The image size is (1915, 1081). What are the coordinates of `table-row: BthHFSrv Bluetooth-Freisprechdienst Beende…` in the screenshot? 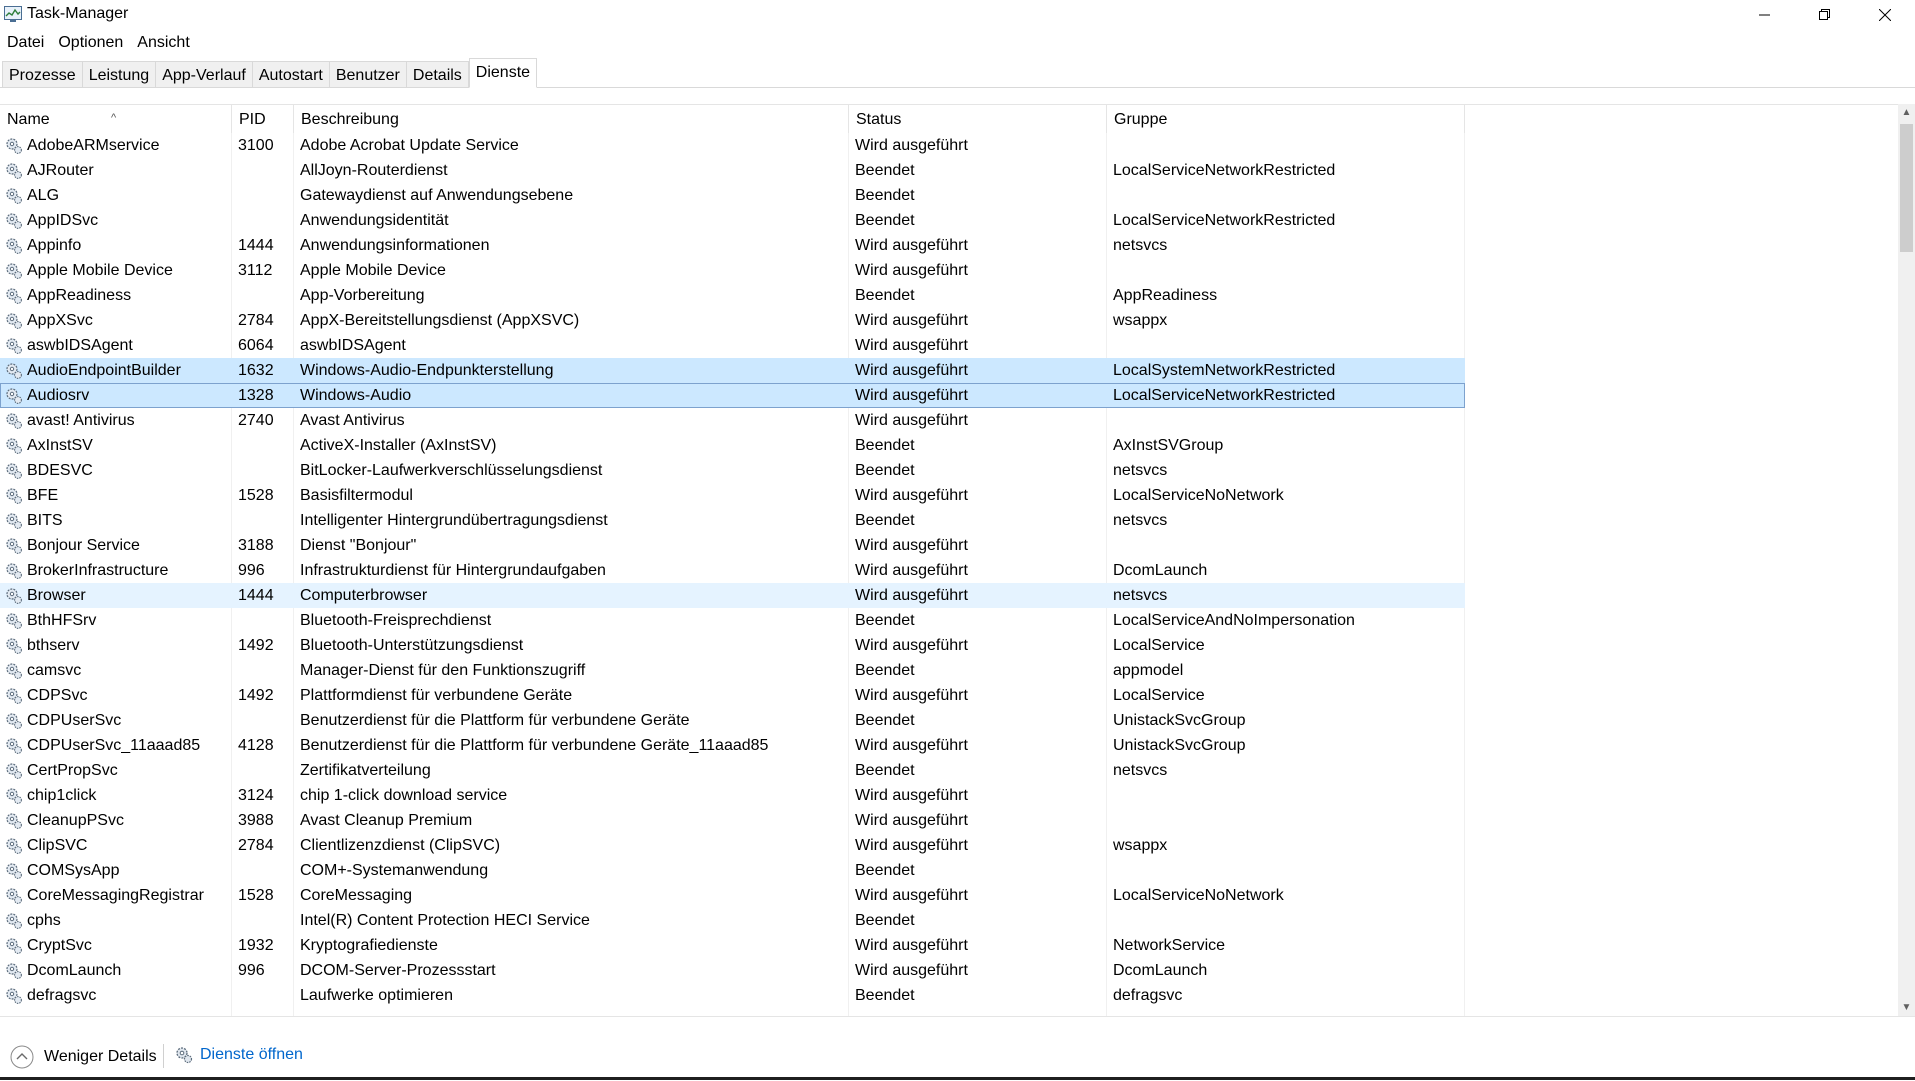 It's located at (732, 620).